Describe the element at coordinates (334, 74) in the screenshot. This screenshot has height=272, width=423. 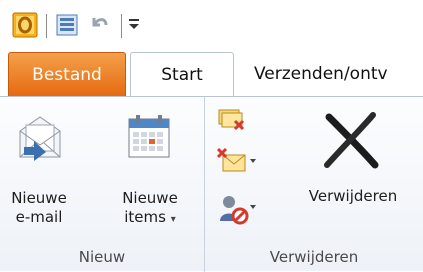
I see `tab-send-receive: Verzenden/ontv` at that location.